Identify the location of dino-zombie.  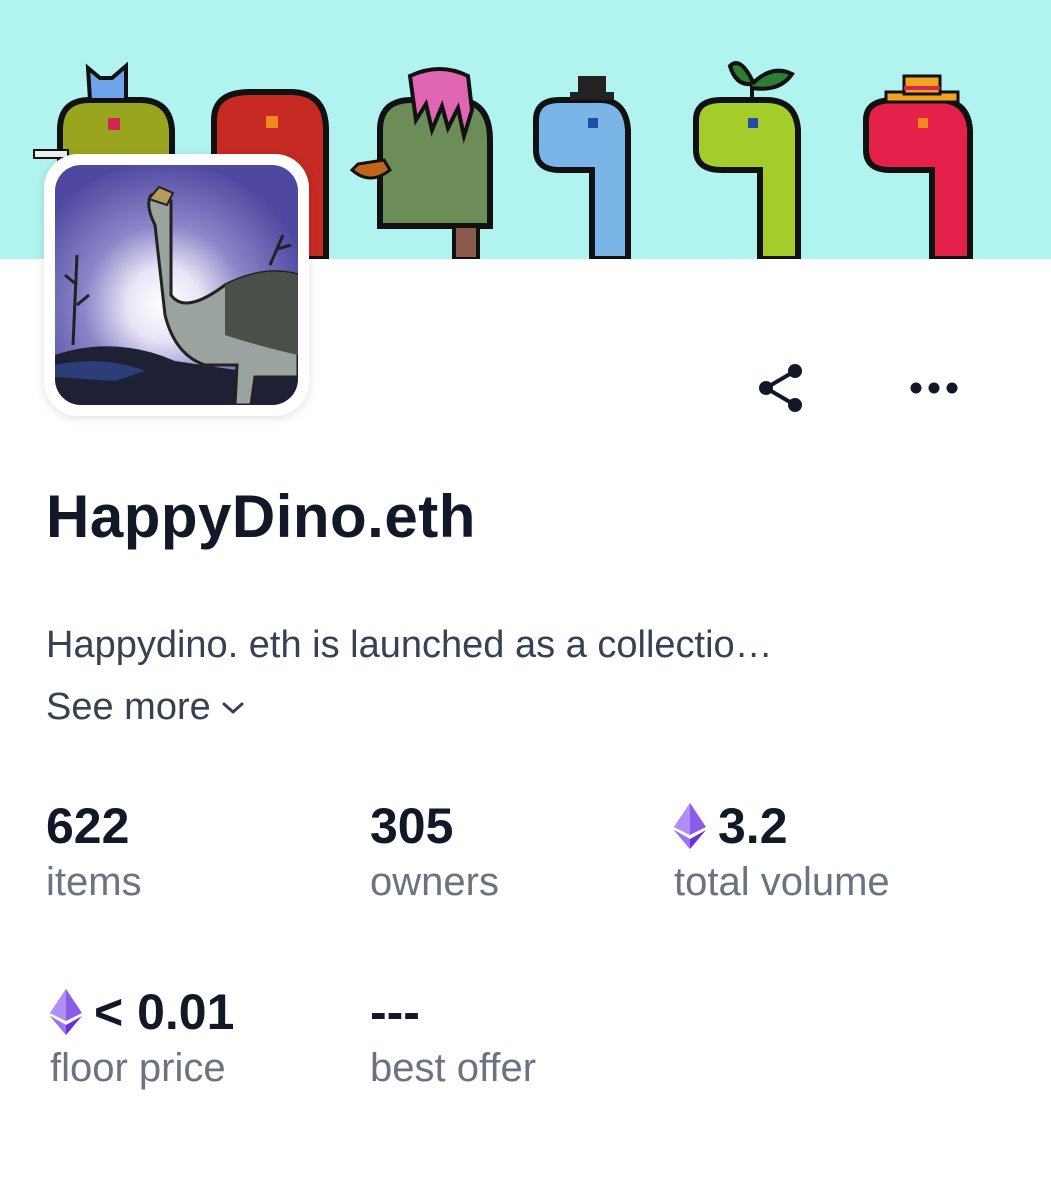
(421, 163).